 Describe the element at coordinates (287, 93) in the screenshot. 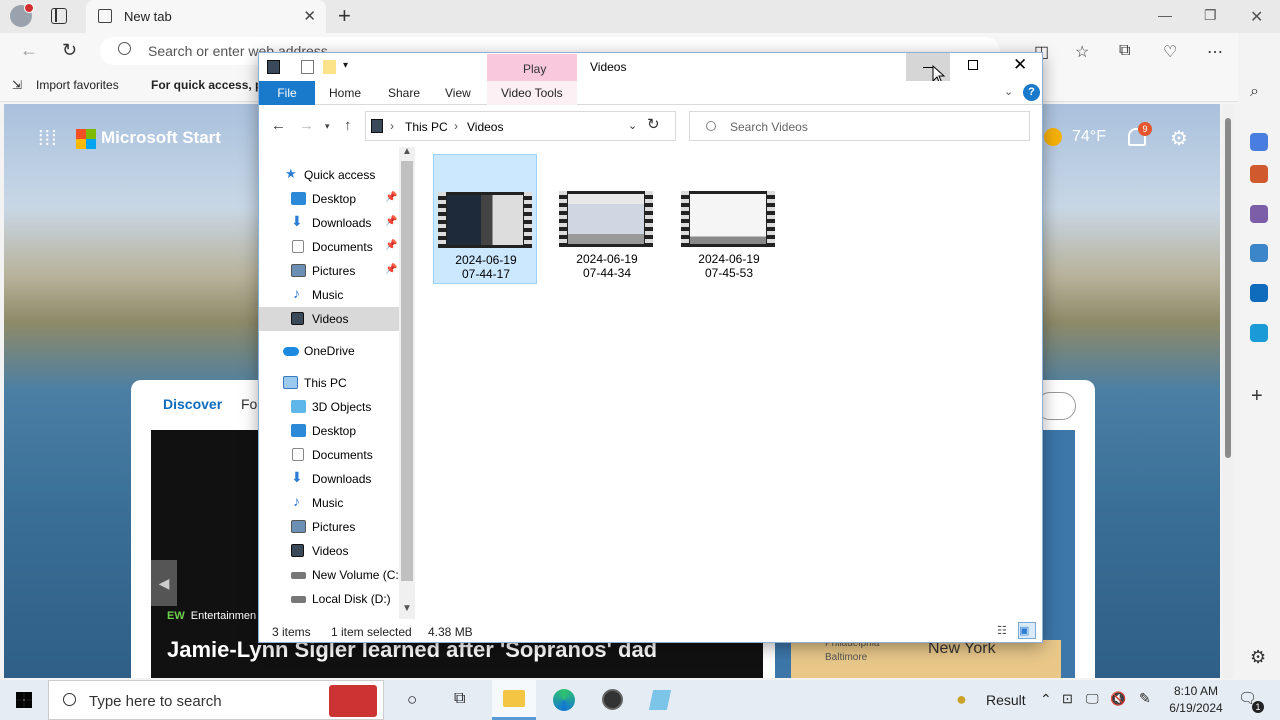

I see `ribbon-tab-file: File` at that location.